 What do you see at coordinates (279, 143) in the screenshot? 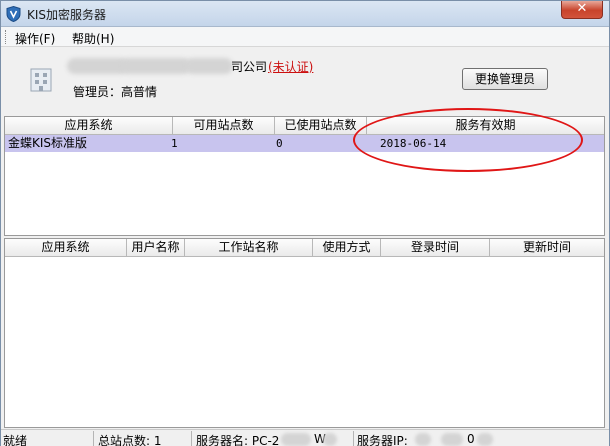
I see `cell-used: 0` at bounding box center [279, 143].